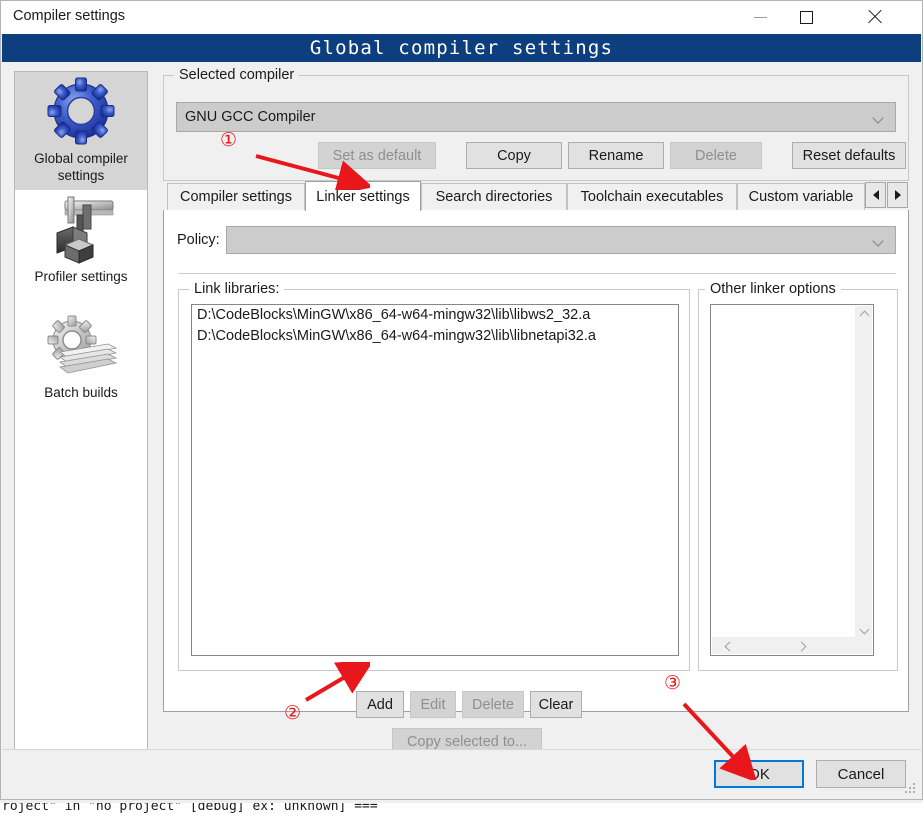  I want to click on tab-scroll-left-button, so click(875, 195).